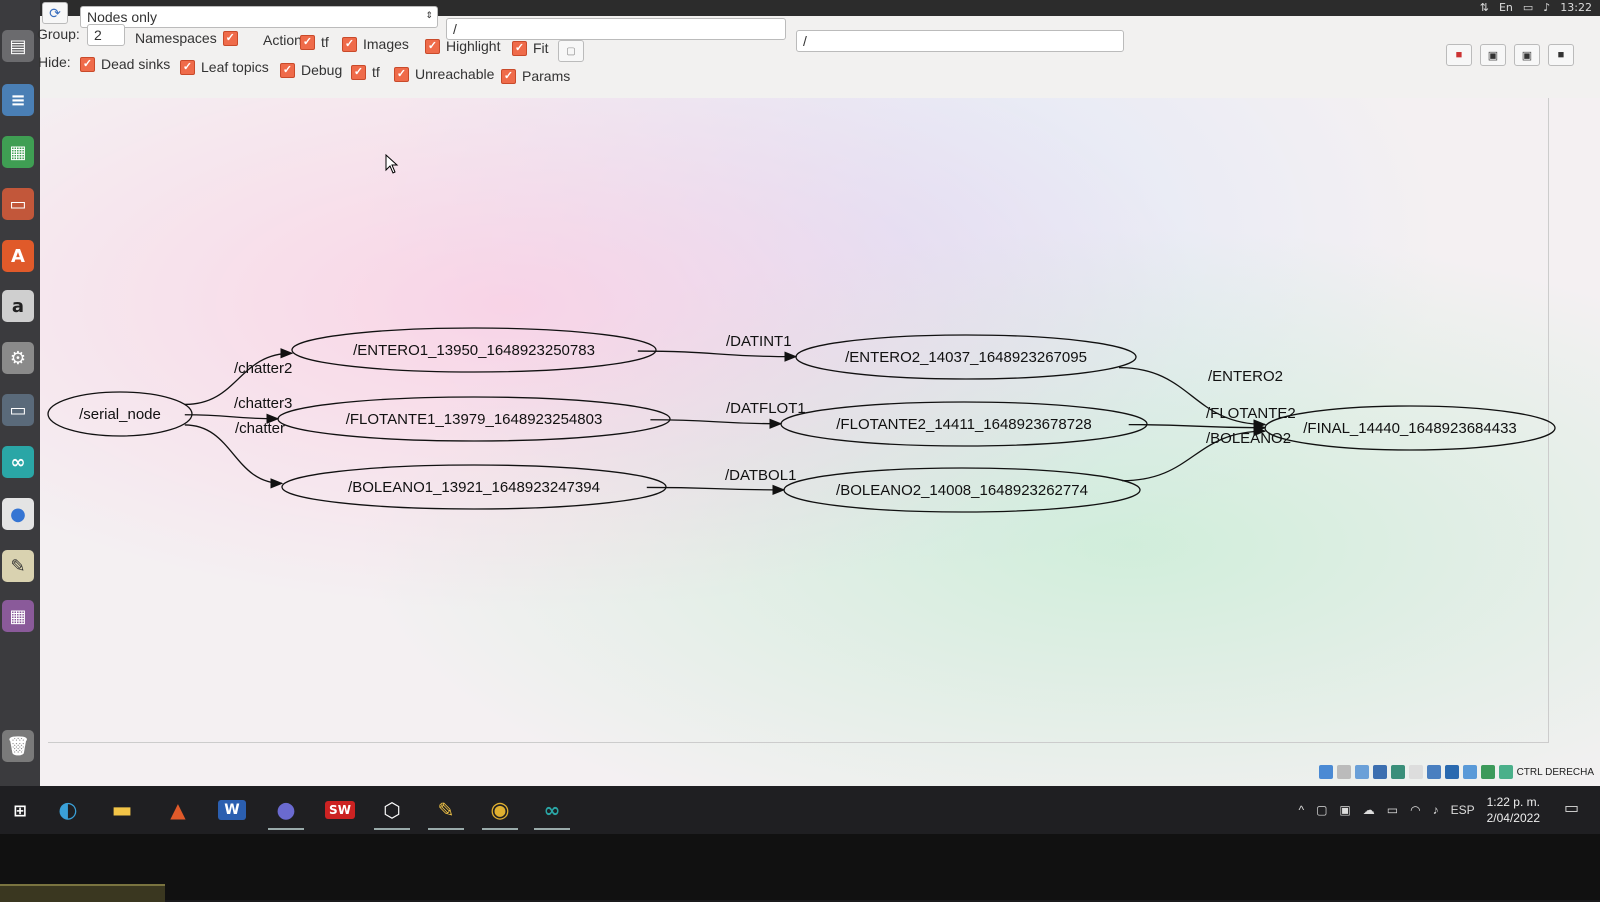 The height and width of the screenshot is (902, 1600). What do you see at coordinates (1397, 772) in the screenshot?
I see `usb-icon` at bounding box center [1397, 772].